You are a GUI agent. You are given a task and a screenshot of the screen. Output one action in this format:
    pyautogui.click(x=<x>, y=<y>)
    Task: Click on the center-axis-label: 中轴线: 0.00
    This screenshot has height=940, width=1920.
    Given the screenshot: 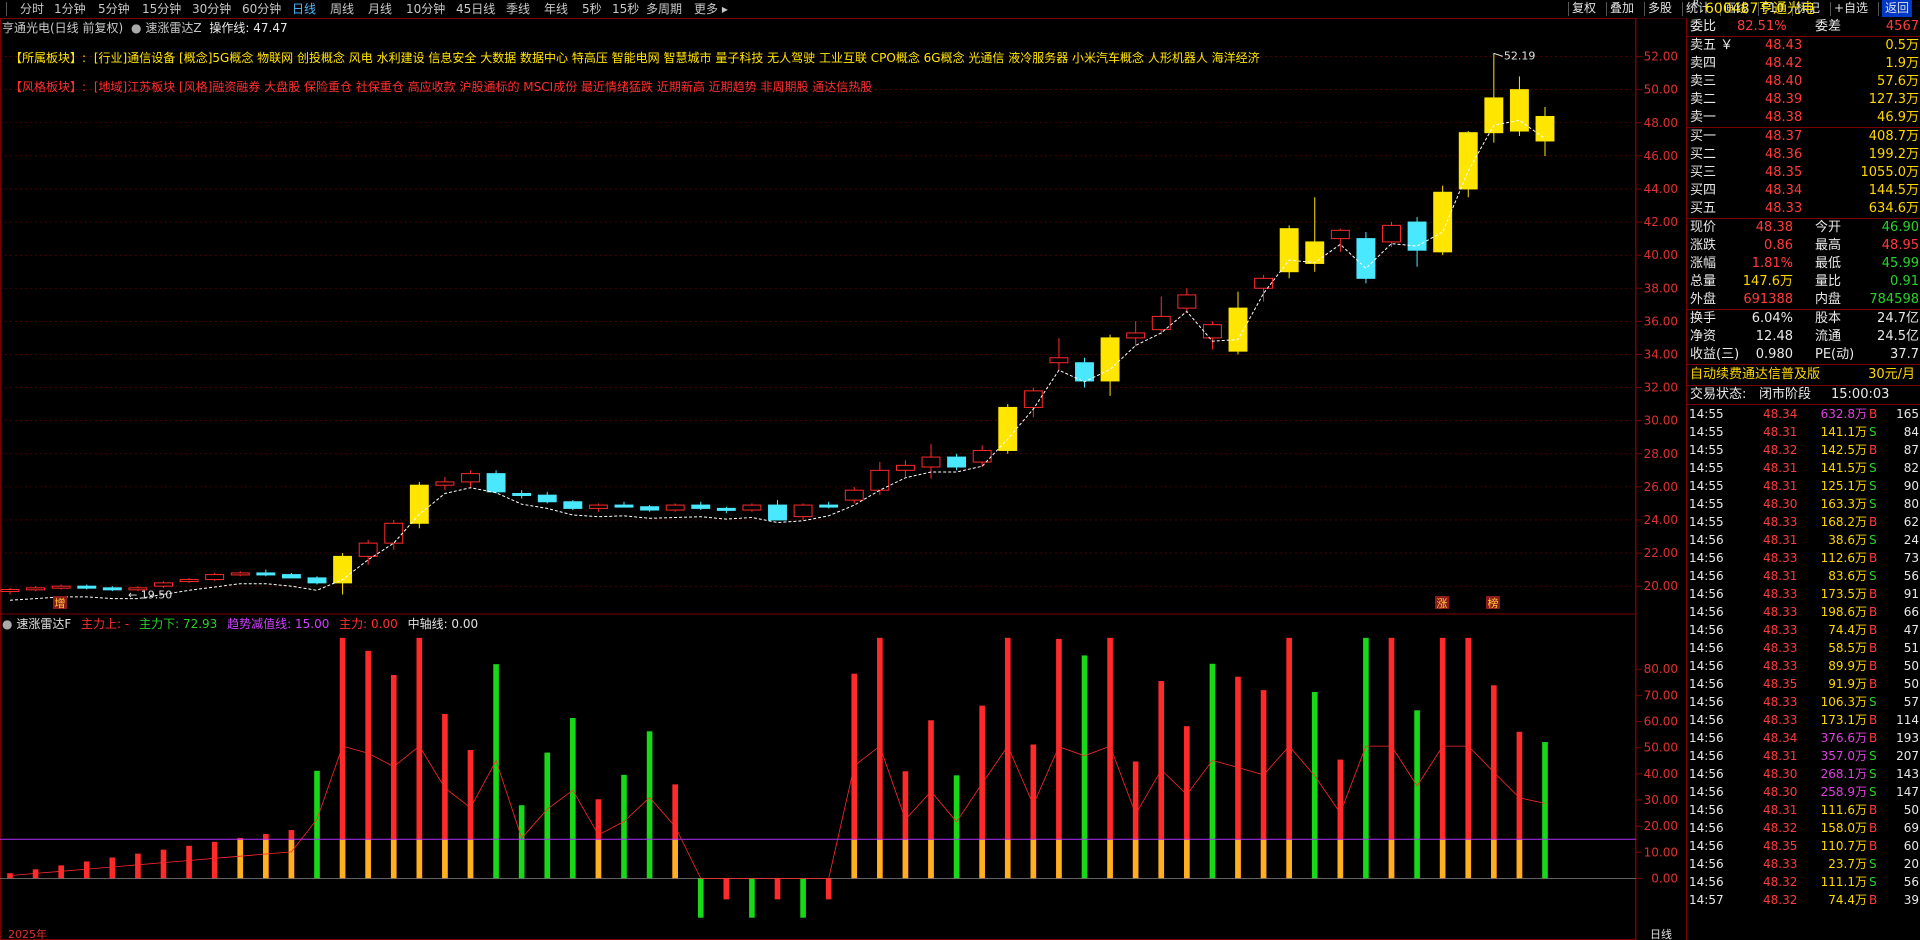 What is the action you would take?
    pyautogui.click(x=443, y=624)
    